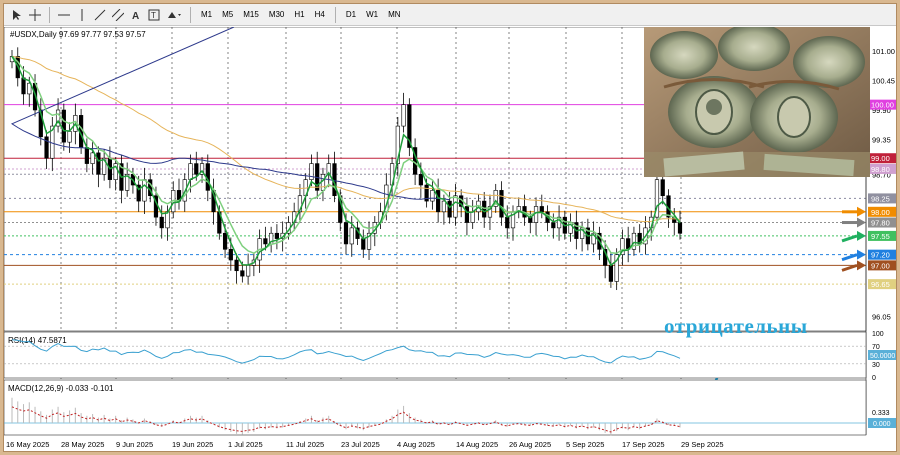 Image resolution: width=900 pixels, height=455 pixels. I want to click on date-label: 28 May 2025, so click(82, 444).